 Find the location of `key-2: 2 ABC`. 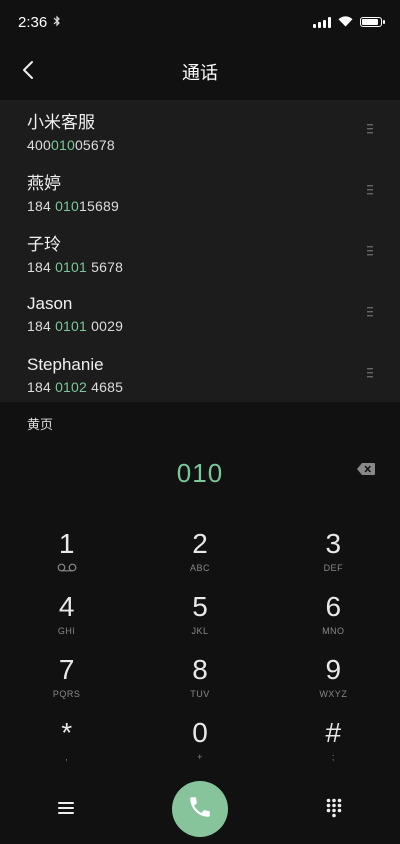

key-2: 2 ABC is located at coordinates (199, 559).